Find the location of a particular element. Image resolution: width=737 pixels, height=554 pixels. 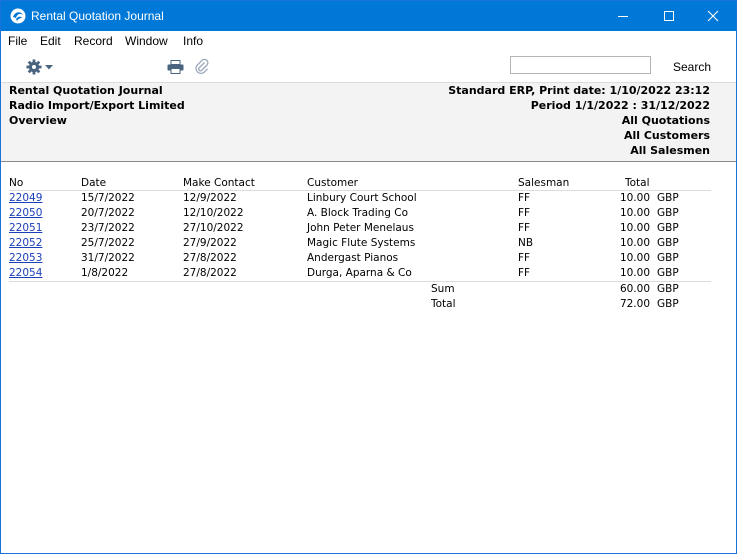

row-date: 31/7/2022 is located at coordinates (108, 258).